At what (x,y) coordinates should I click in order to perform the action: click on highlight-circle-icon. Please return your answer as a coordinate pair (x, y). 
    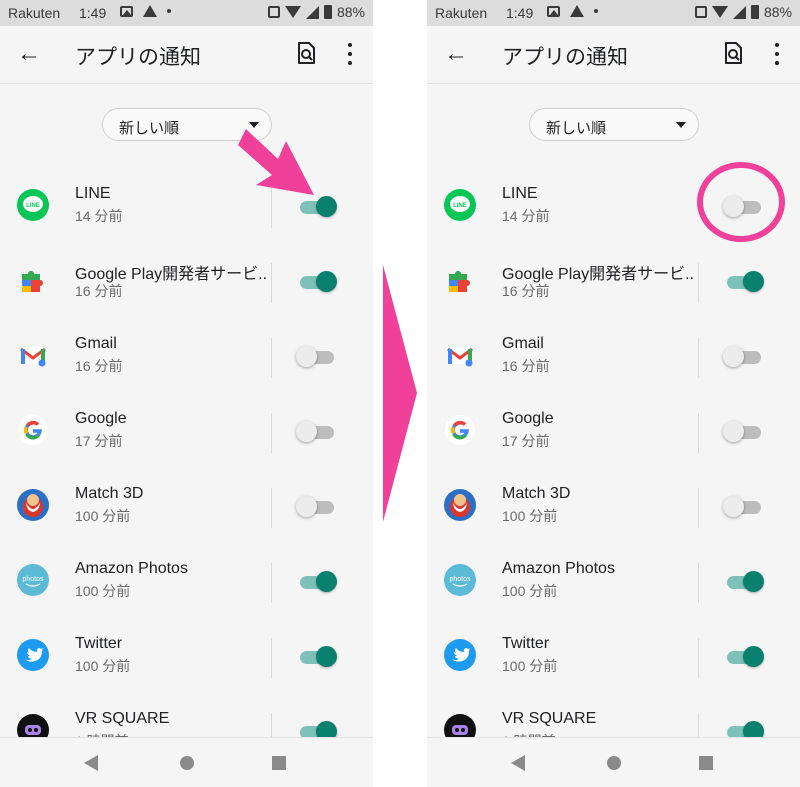
    Looking at the image, I should click on (741, 202).